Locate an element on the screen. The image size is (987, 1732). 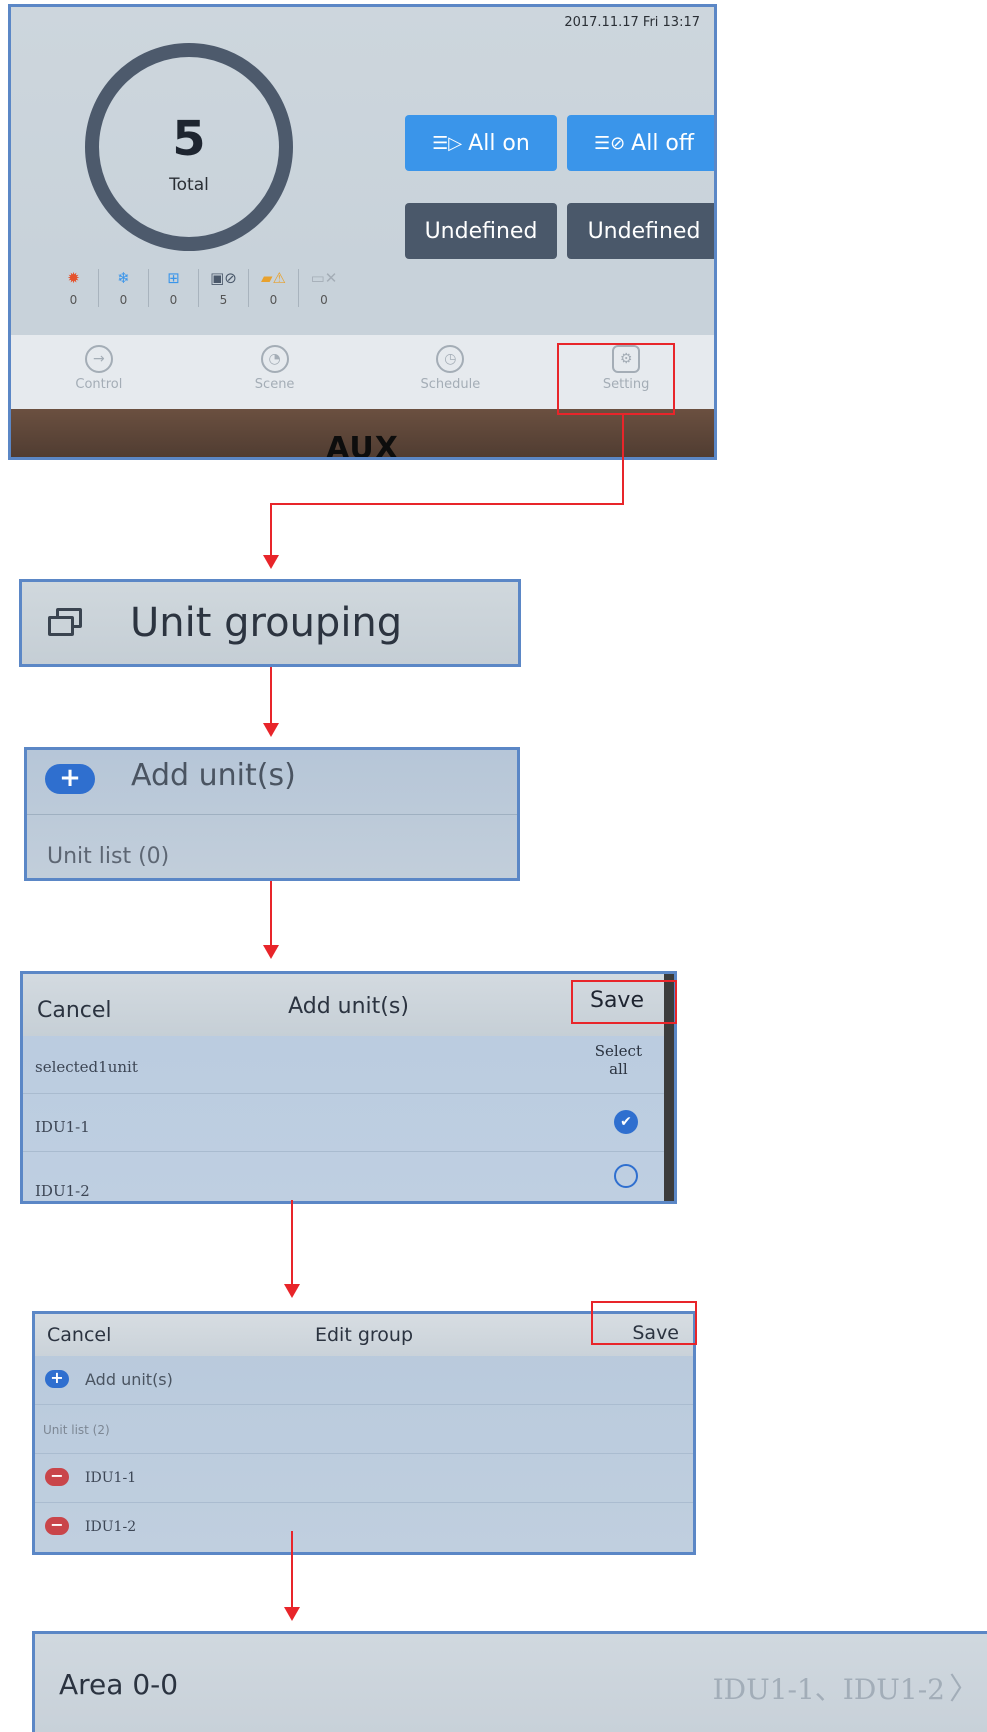
unit-row: − IDU1-2 is located at coordinates (364, 1527).